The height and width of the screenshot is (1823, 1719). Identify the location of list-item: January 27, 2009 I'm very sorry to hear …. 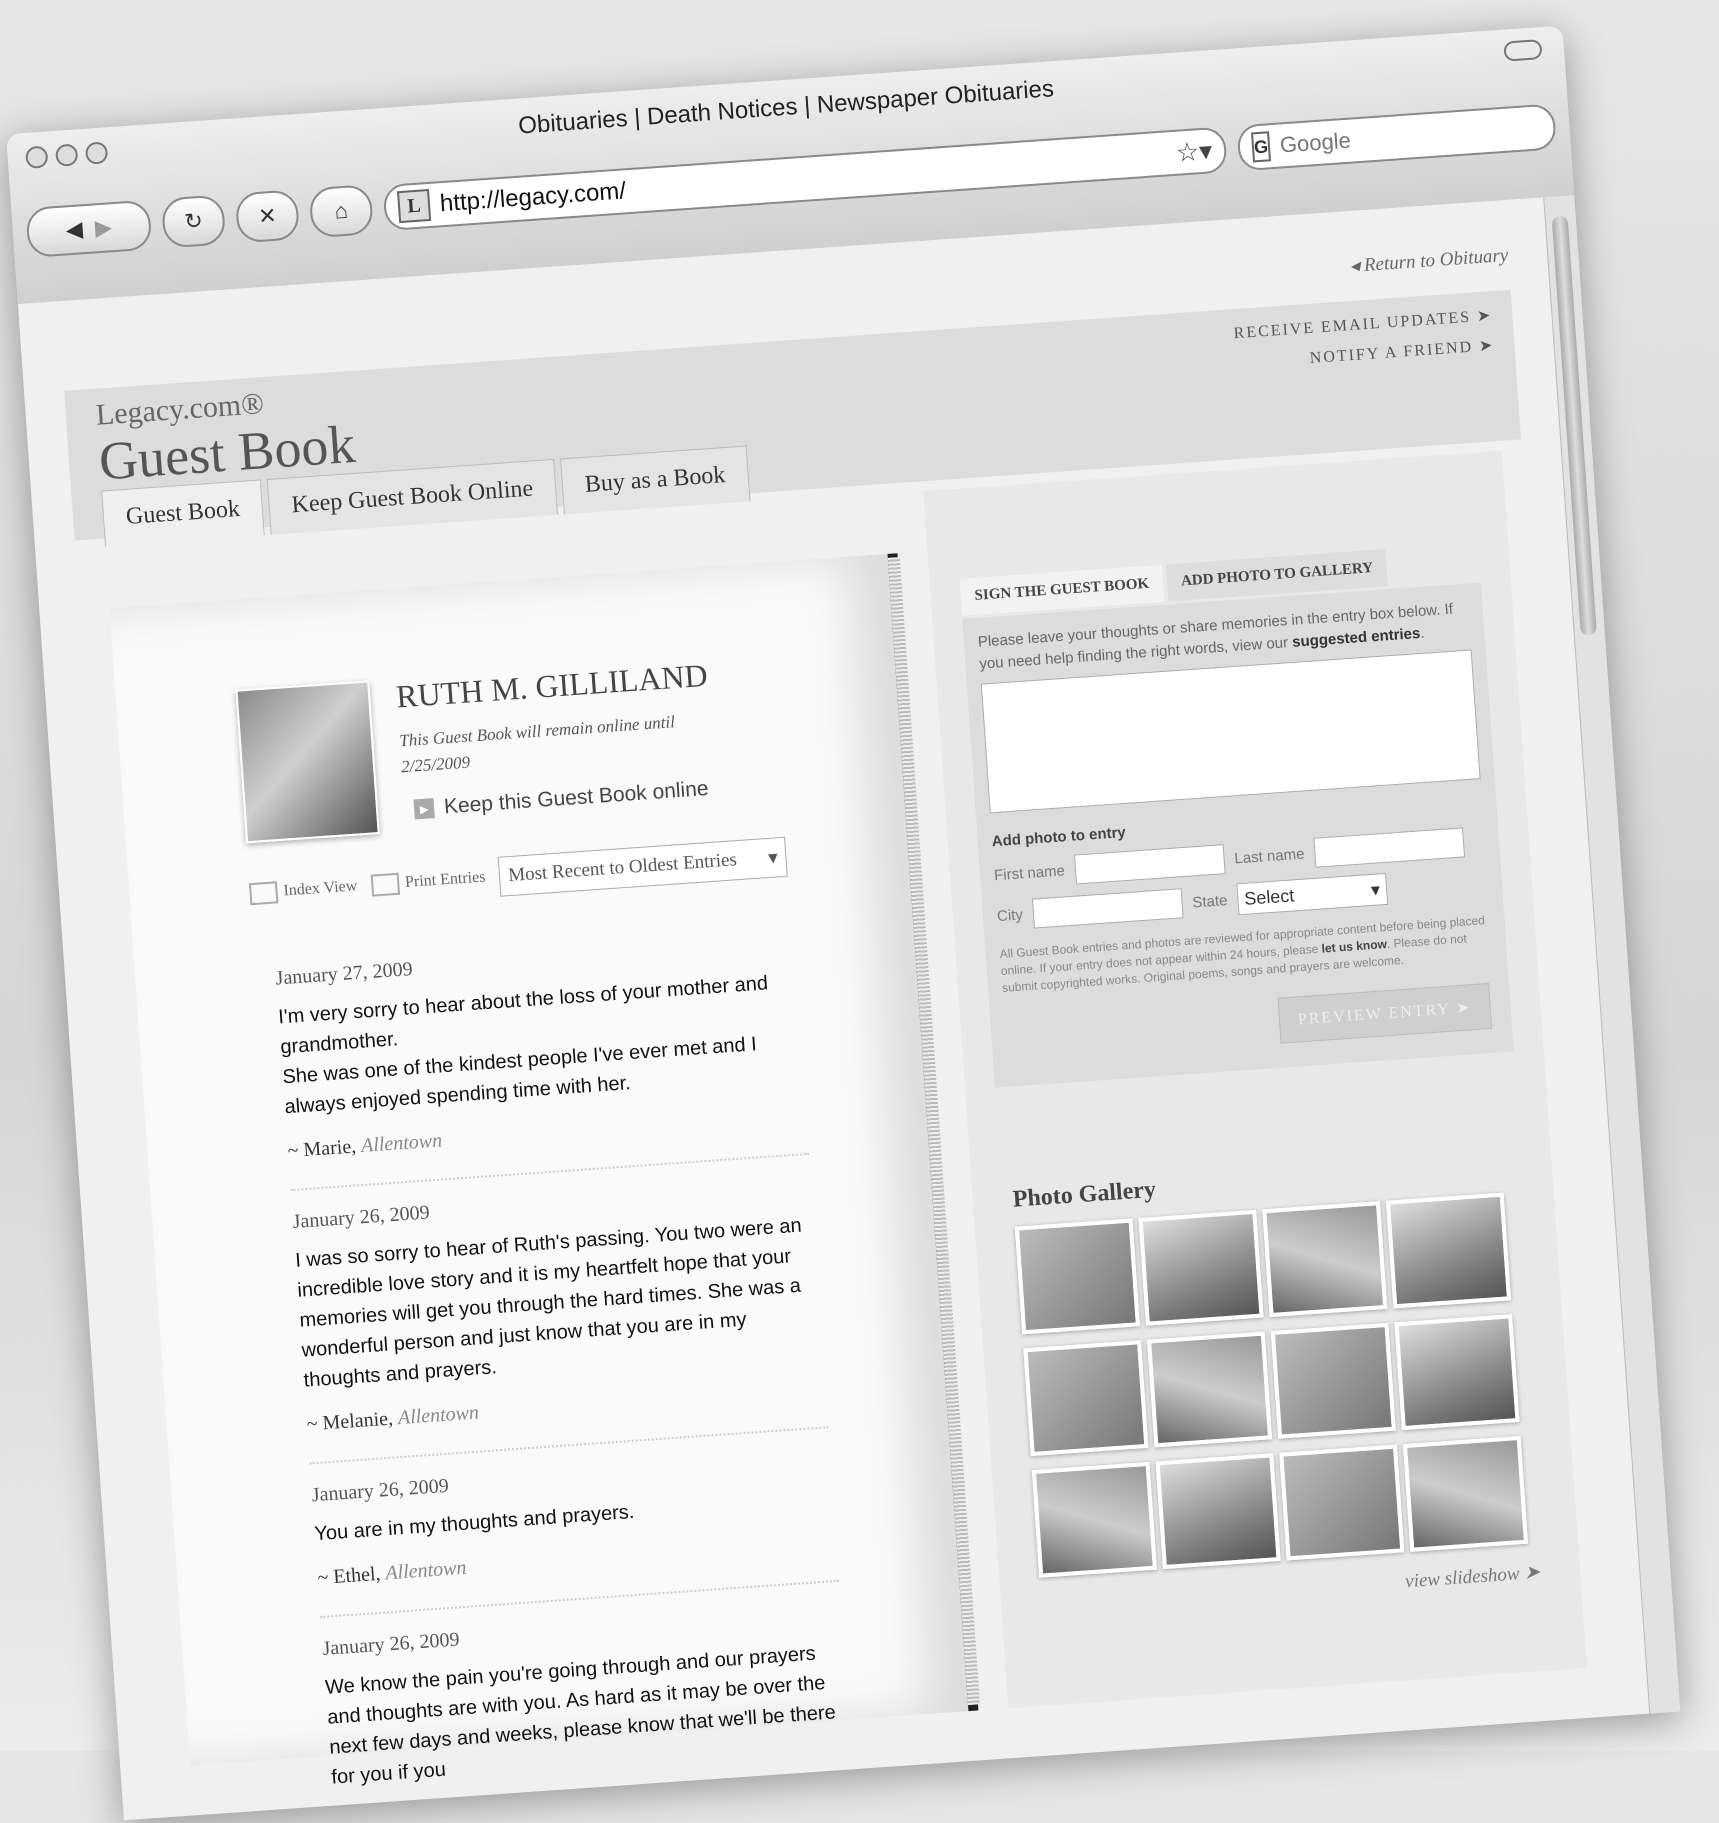
(541, 1051).